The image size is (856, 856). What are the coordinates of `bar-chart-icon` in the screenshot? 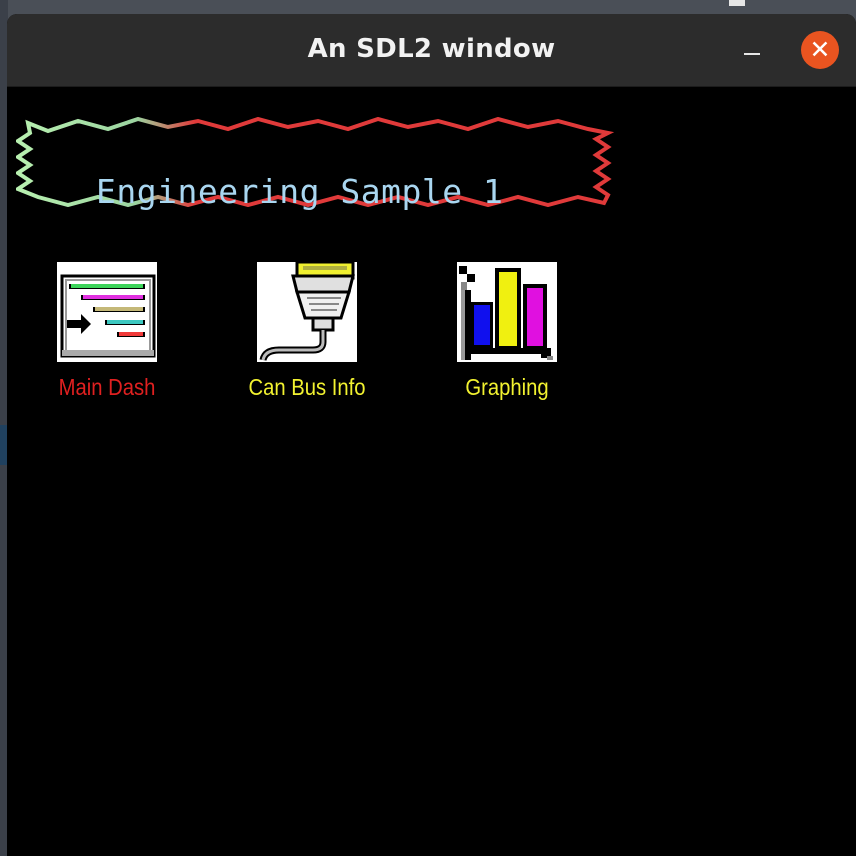 It's located at (507, 312).